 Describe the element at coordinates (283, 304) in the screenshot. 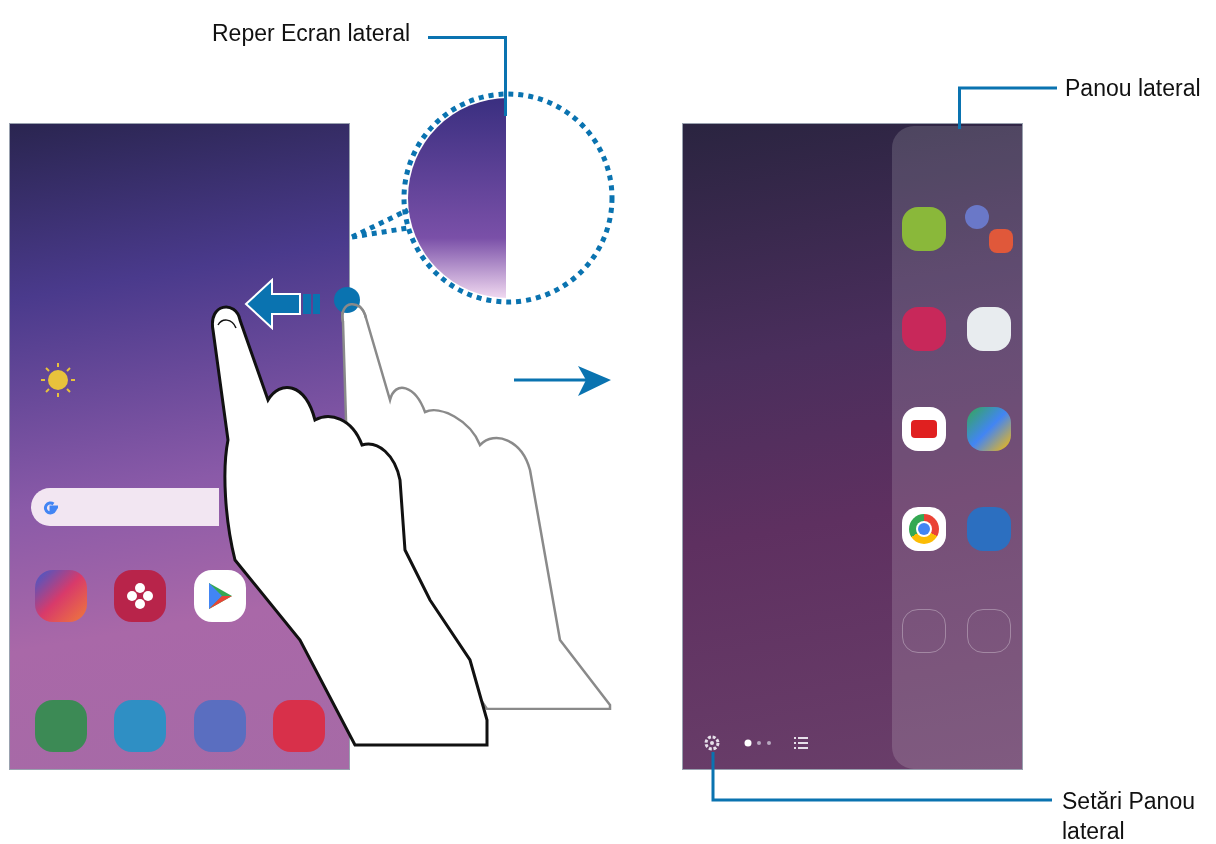

I see `swipe-arrow-icon` at that location.